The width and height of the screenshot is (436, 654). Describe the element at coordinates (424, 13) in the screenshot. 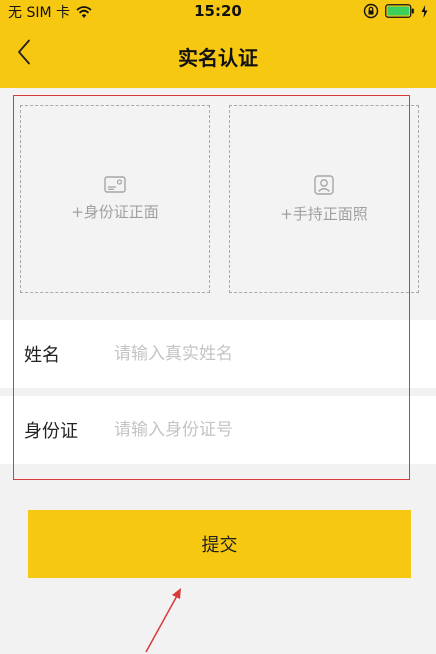

I see `charging-icon` at that location.